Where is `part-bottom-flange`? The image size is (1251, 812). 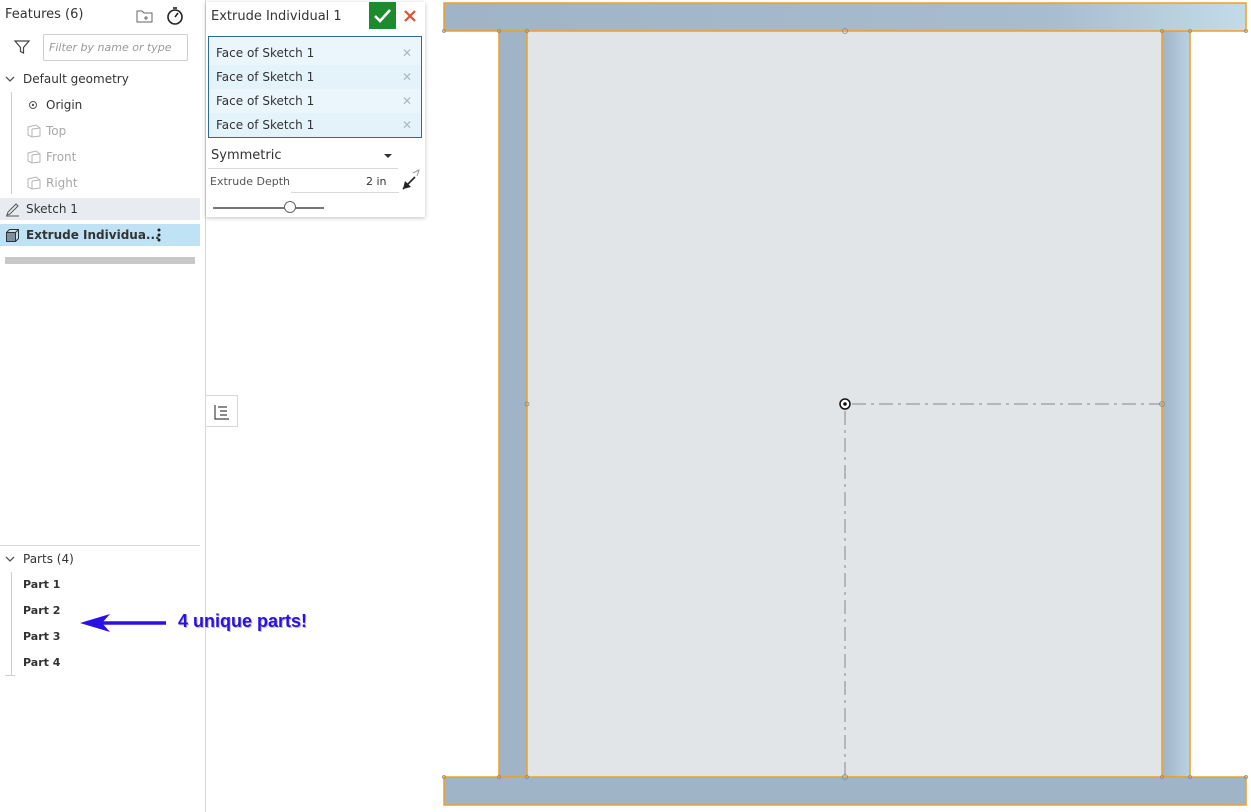
part-bottom-flange is located at coordinates (845, 791).